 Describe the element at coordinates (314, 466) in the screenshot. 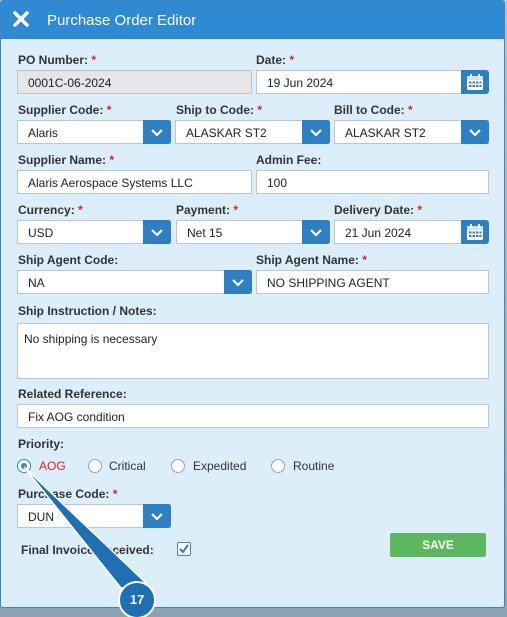

I see `priority-routine-label: Routine` at that location.